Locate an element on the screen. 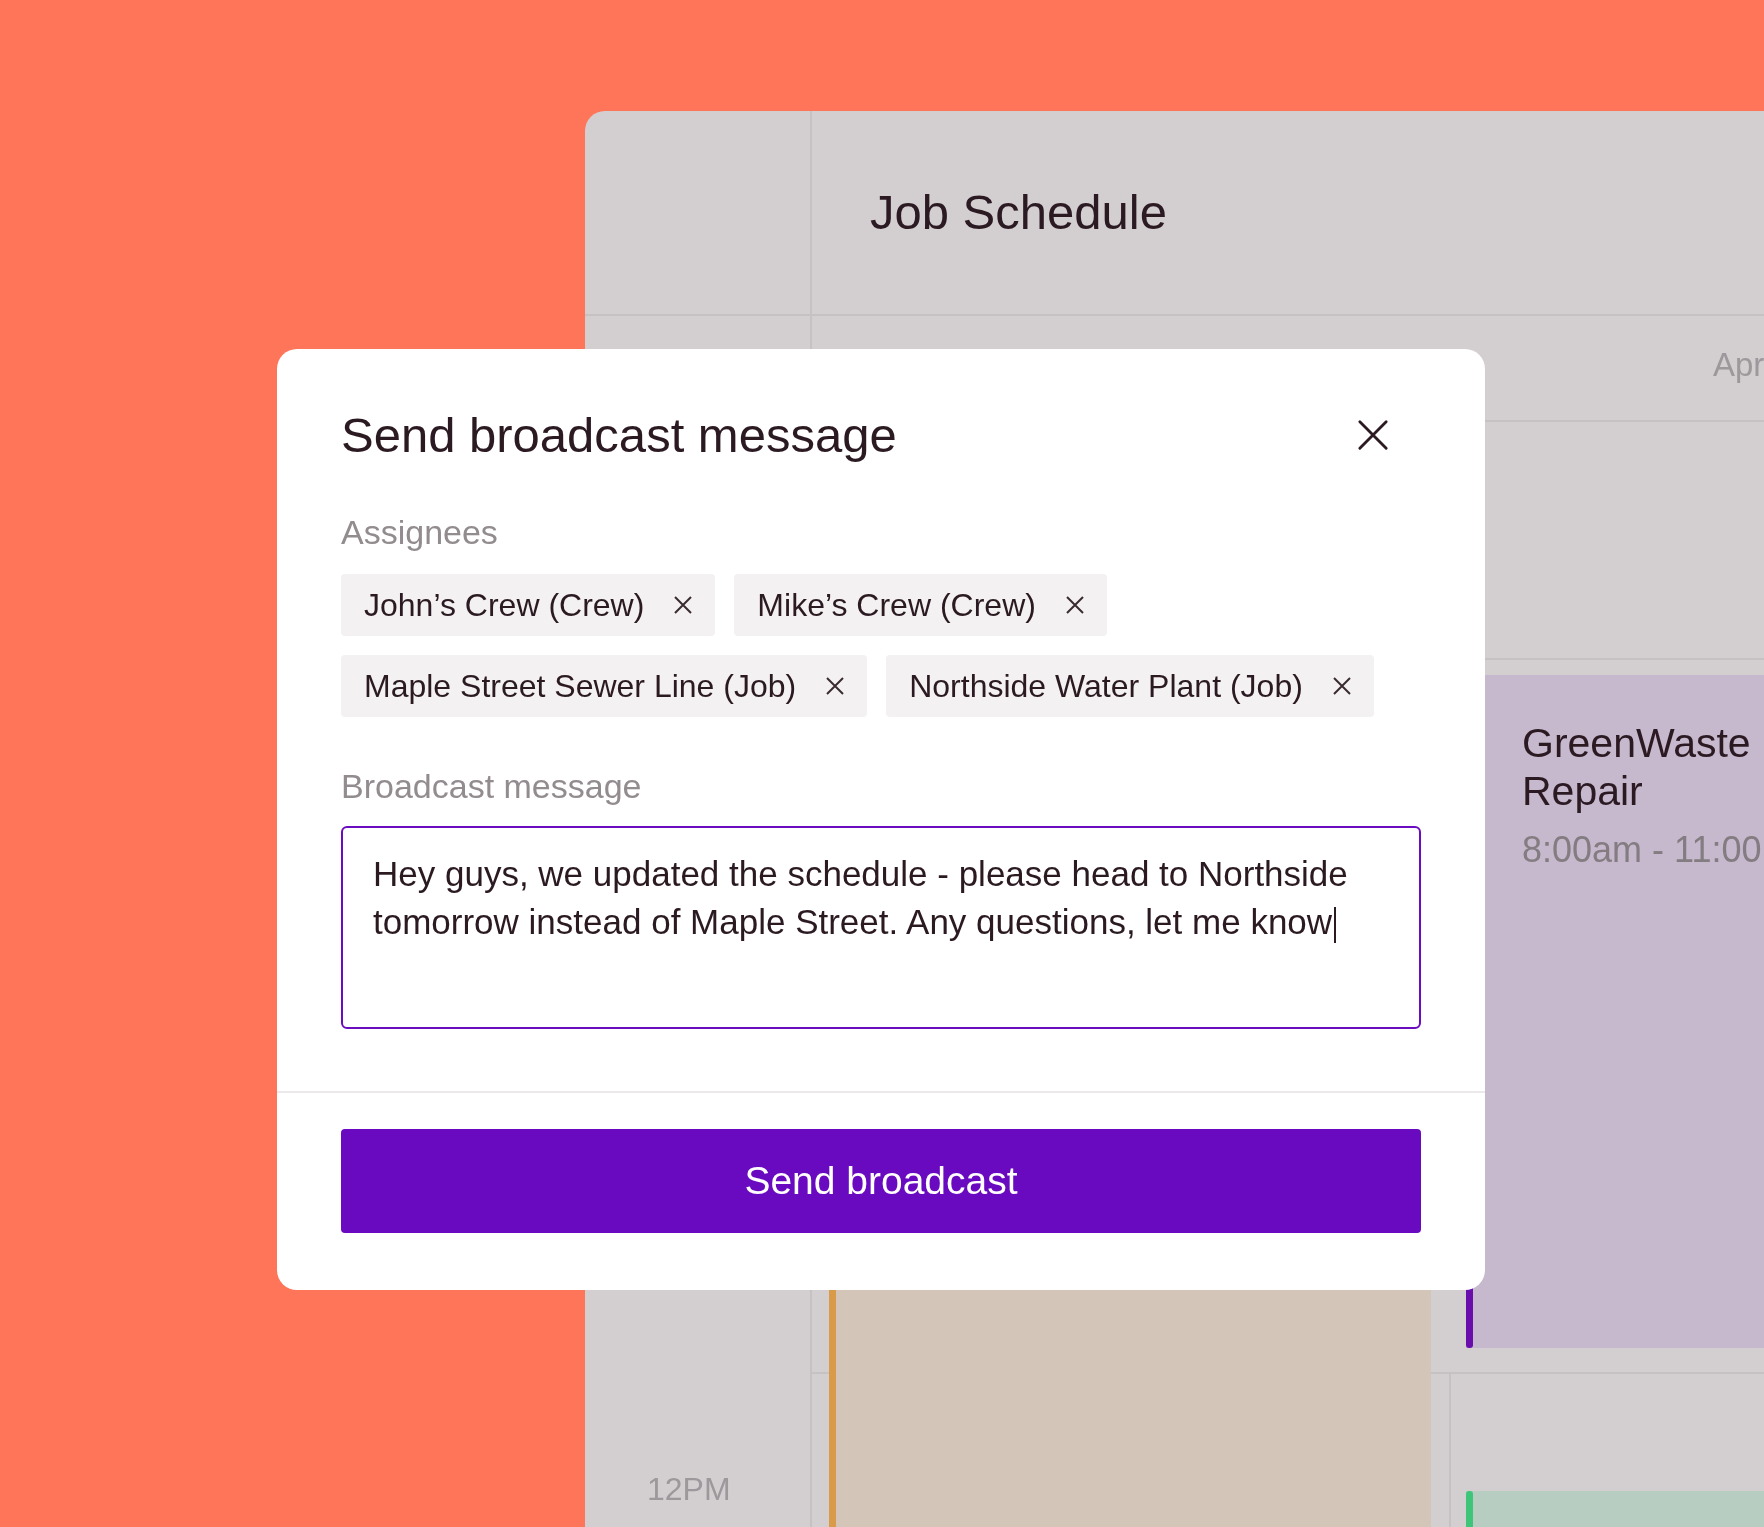 This screenshot has width=1764, height=1527. message-field: Hey guys, we updated the schedule - please head to Northside tomorrow instead of Maple Street. Any questions, let me know is located at coordinates (881, 927).